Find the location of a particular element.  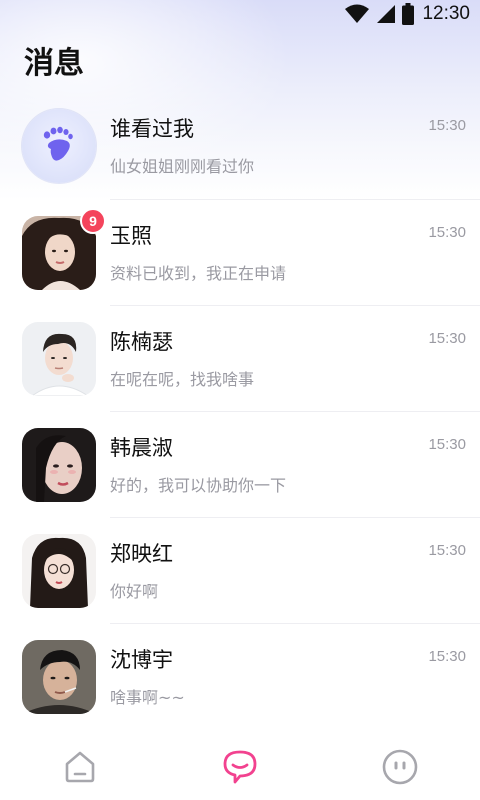

tab-home is located at coordinates (80, 769).